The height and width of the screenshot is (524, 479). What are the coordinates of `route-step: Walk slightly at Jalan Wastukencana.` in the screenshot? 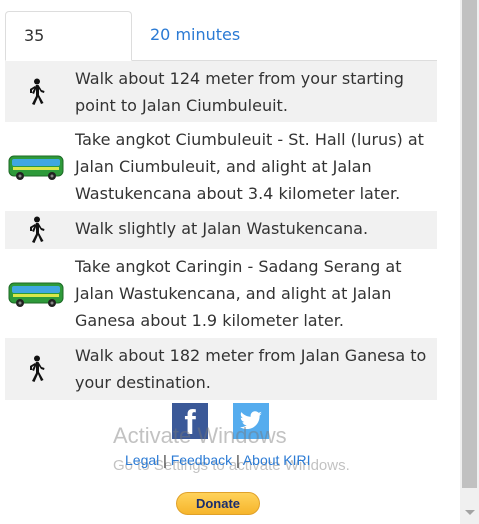 It's located at (221, 230).